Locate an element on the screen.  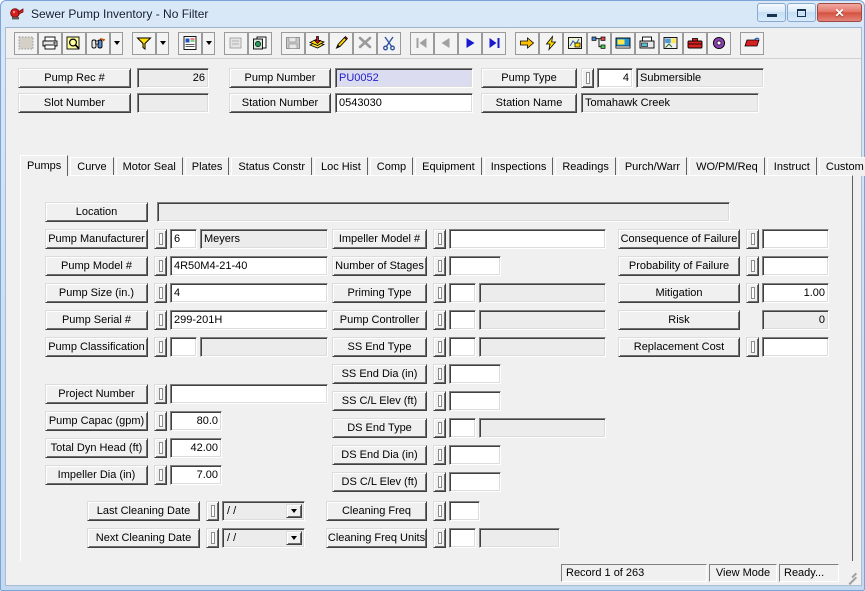
ds-end-type-lookup-button is located at coordinates (439, 428).